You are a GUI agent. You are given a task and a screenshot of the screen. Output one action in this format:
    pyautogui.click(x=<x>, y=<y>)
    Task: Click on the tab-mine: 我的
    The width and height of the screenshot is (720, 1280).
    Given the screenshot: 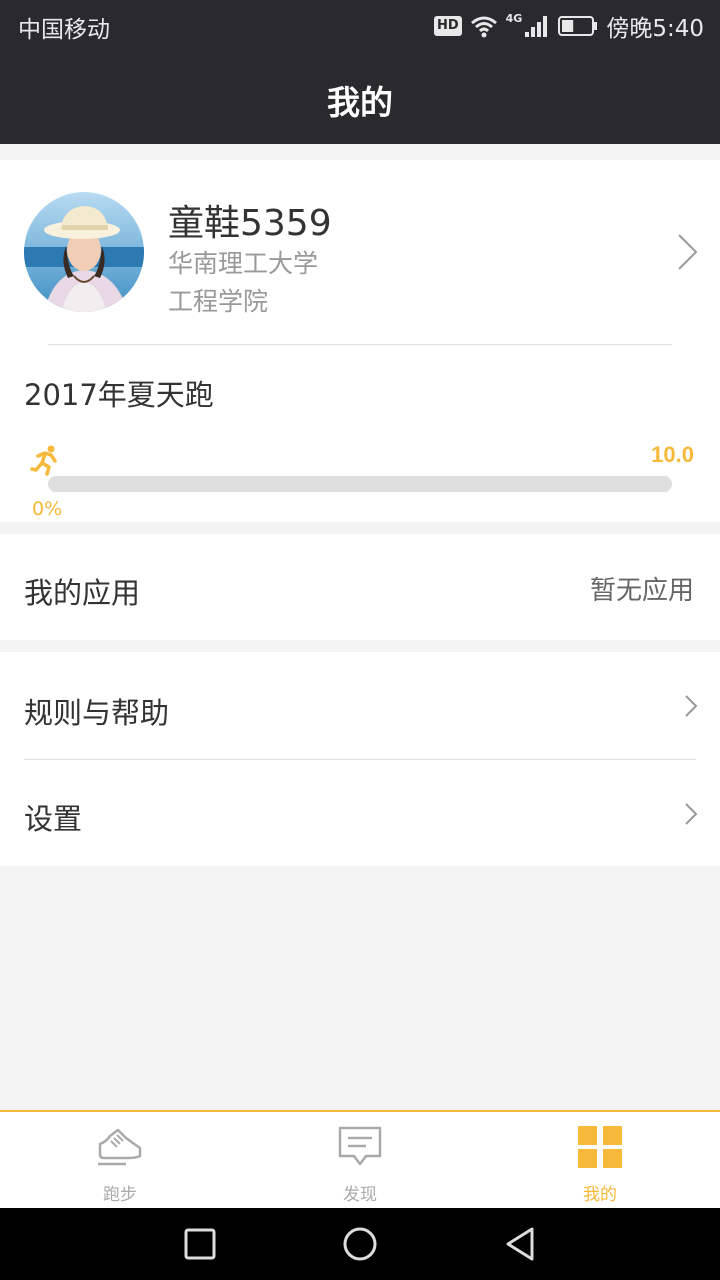 What is the action you would take?
    pyautogui.click(x=600, y=1160)
    